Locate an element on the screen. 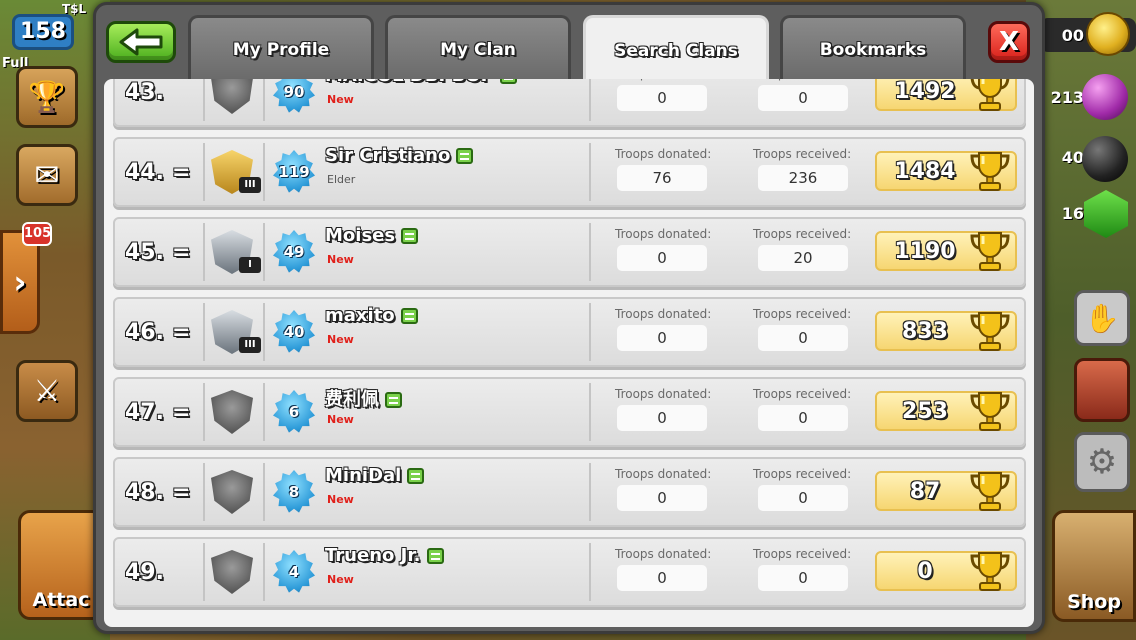 This screenshot has width=1136, height=640. member-name: MiniDal is located at coordinates (375, 475).